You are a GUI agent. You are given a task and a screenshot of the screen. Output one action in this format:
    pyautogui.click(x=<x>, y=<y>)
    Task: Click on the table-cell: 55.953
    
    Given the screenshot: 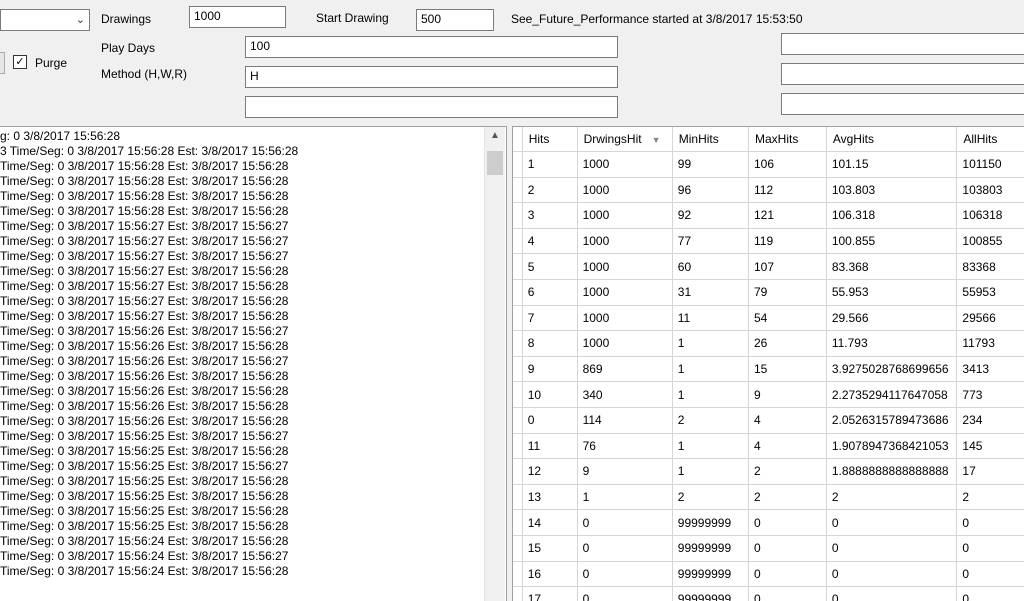 What is the action you would take?
    pyautogui.click(x=892, y=292)
    